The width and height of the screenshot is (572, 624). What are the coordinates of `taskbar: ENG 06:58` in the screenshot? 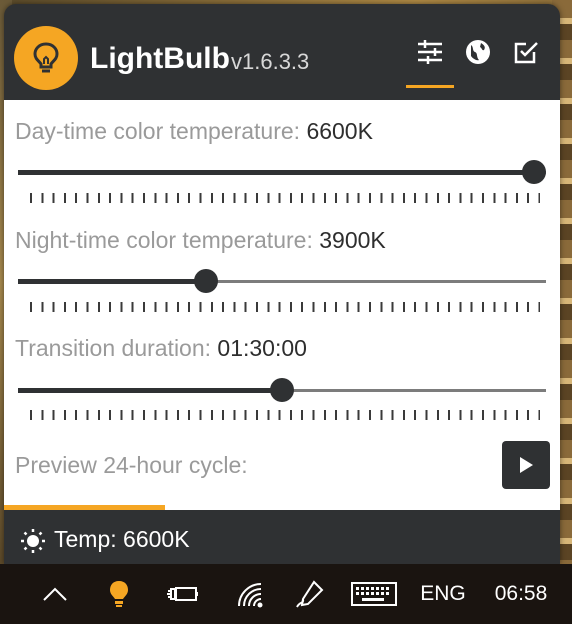 It's located at (286, 594).